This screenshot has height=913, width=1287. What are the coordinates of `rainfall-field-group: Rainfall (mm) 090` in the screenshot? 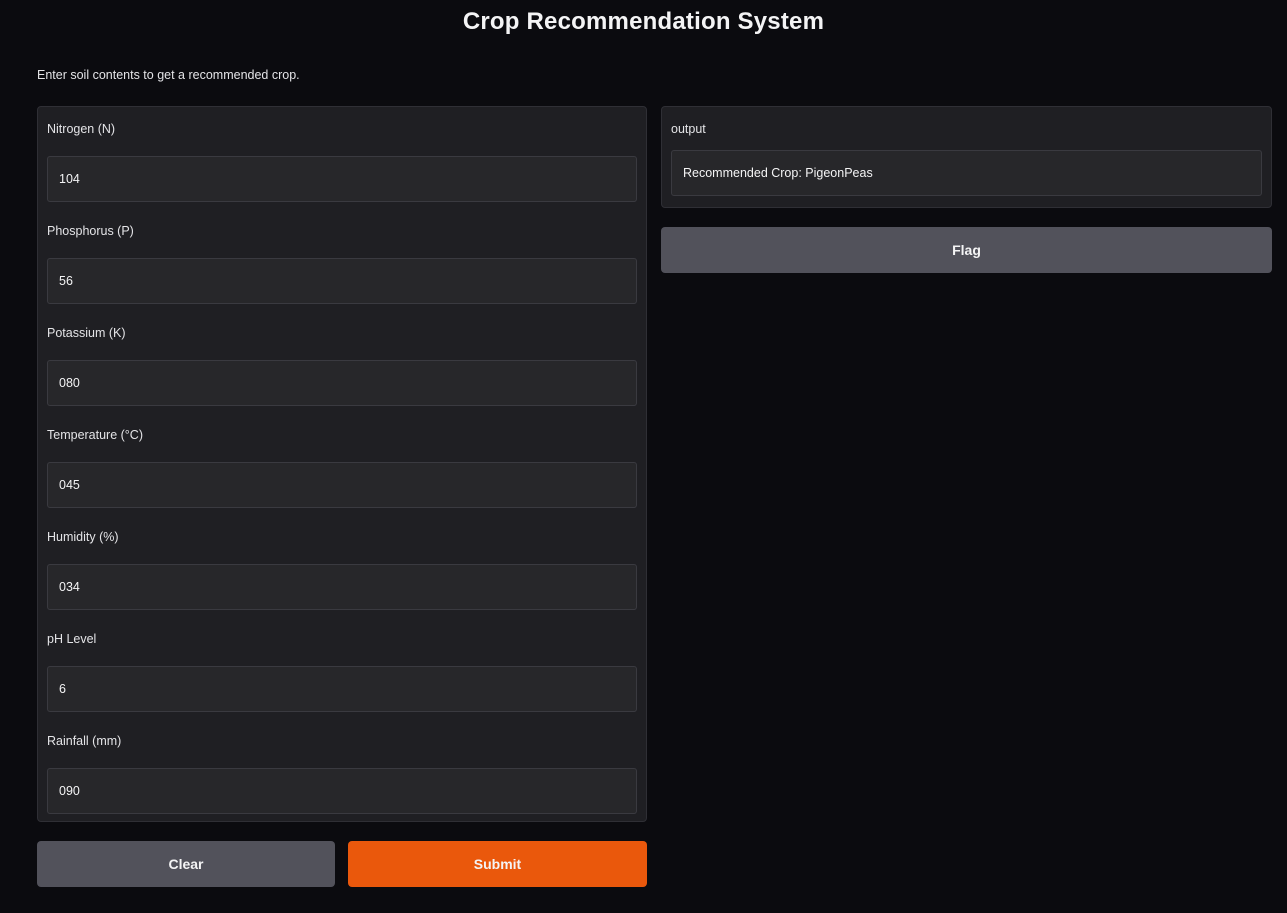 It's located at (342, 772).